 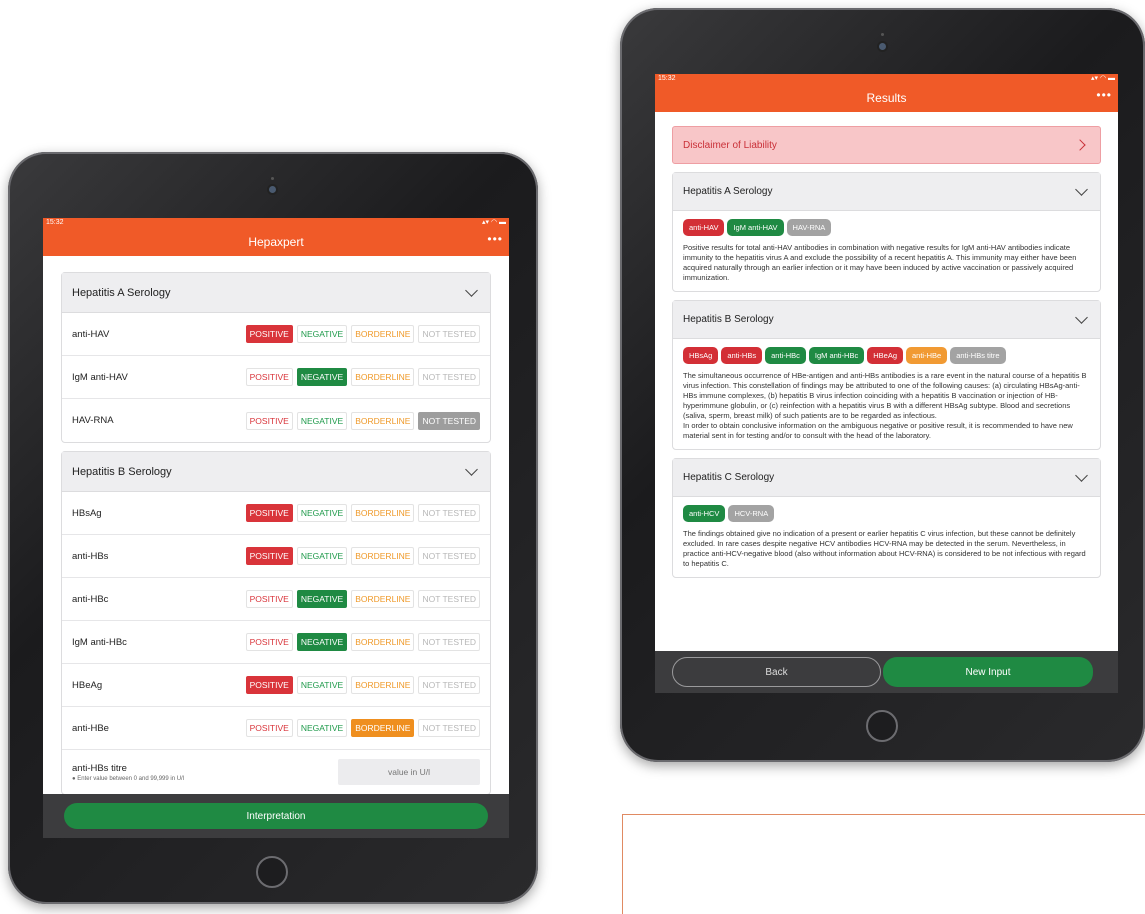 What do you see at coordinates (729, 477) in the screenshot?
I see `result-title: Hepatitis C Serology` at bounding box center [729, 477].